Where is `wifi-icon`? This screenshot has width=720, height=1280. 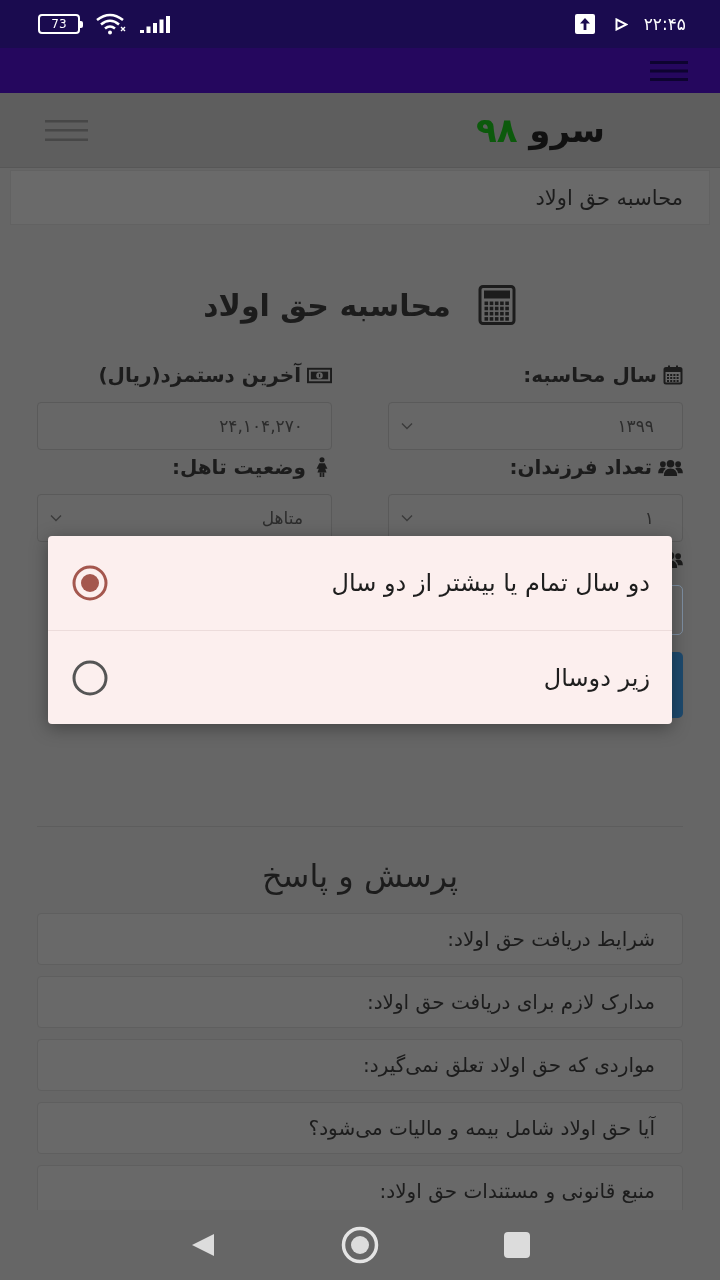
wifi-icon is located at coordinates (111, 24).